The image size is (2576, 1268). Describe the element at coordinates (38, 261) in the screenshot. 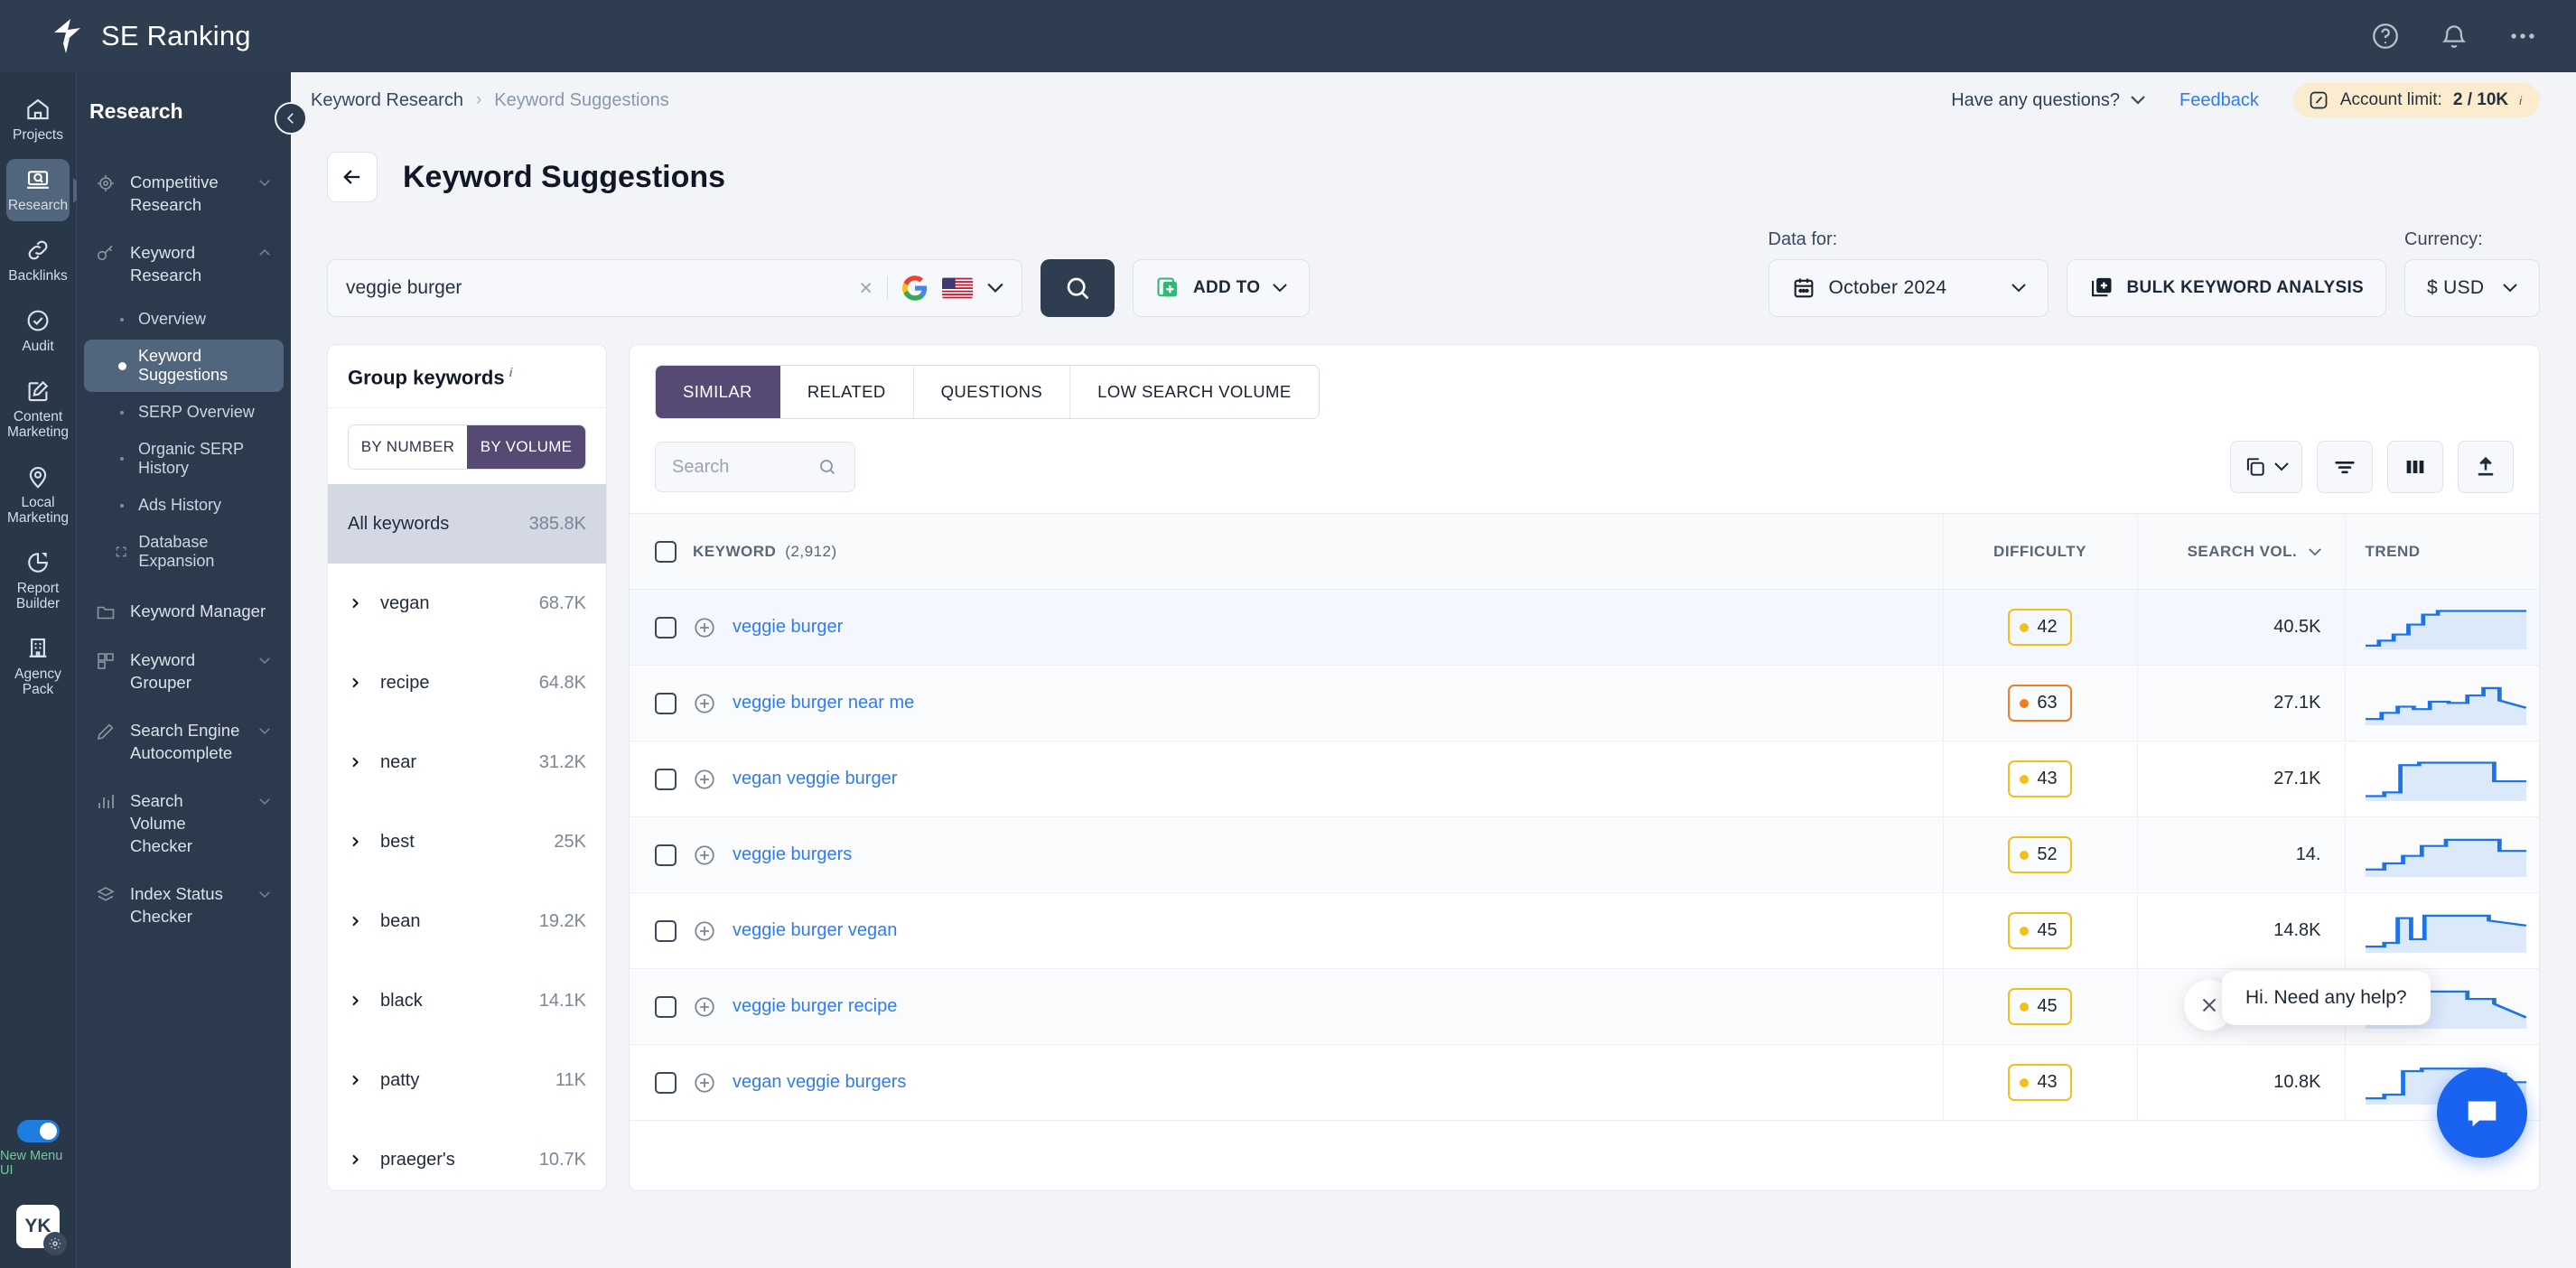

I see `sidebar-item-backlinks: Backlinks` at that location.